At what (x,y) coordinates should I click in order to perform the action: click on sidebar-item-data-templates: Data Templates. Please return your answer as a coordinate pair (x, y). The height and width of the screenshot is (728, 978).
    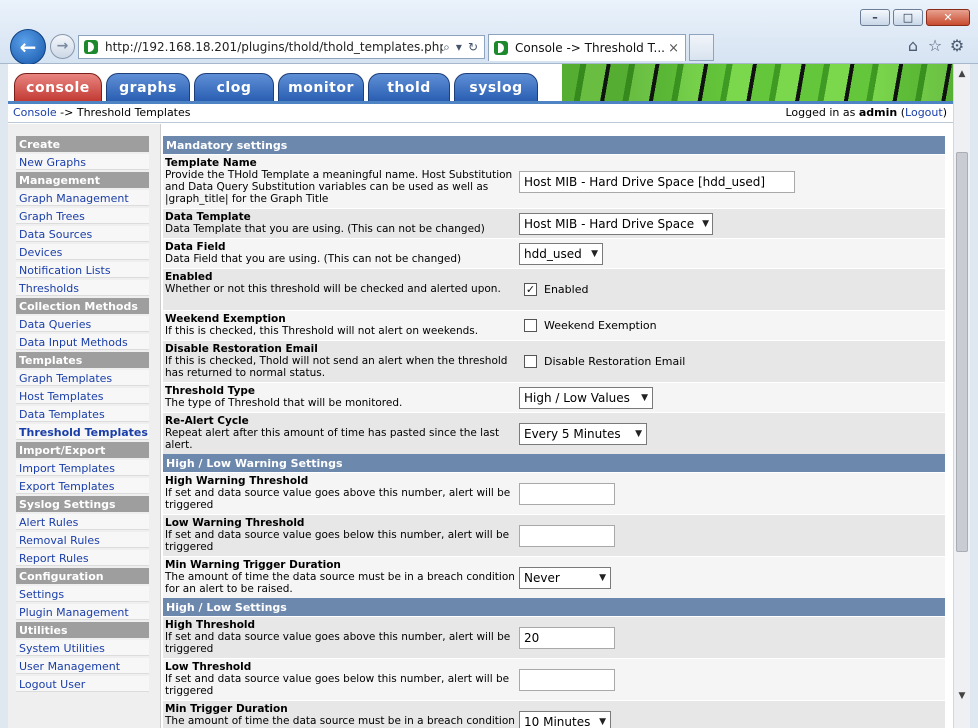
    Looking at the image, I should click on (82, 414).